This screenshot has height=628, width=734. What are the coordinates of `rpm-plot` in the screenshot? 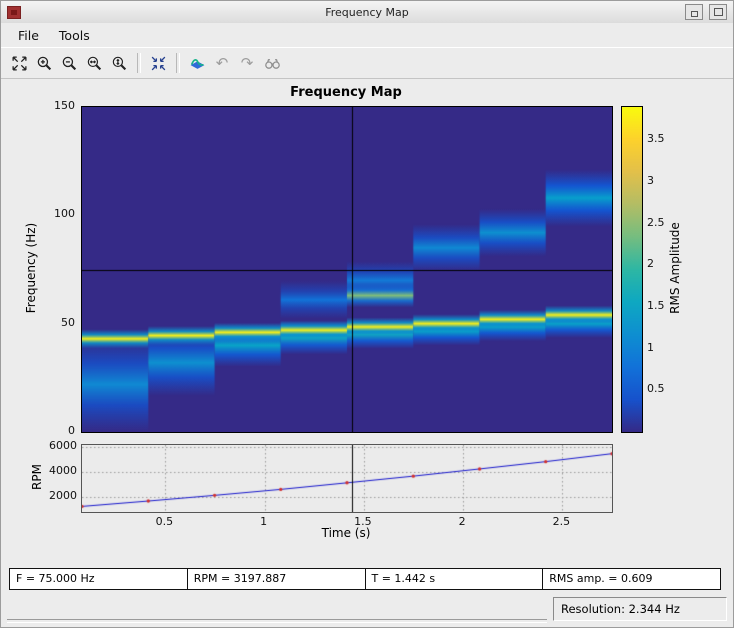 It's located at (347, 478).